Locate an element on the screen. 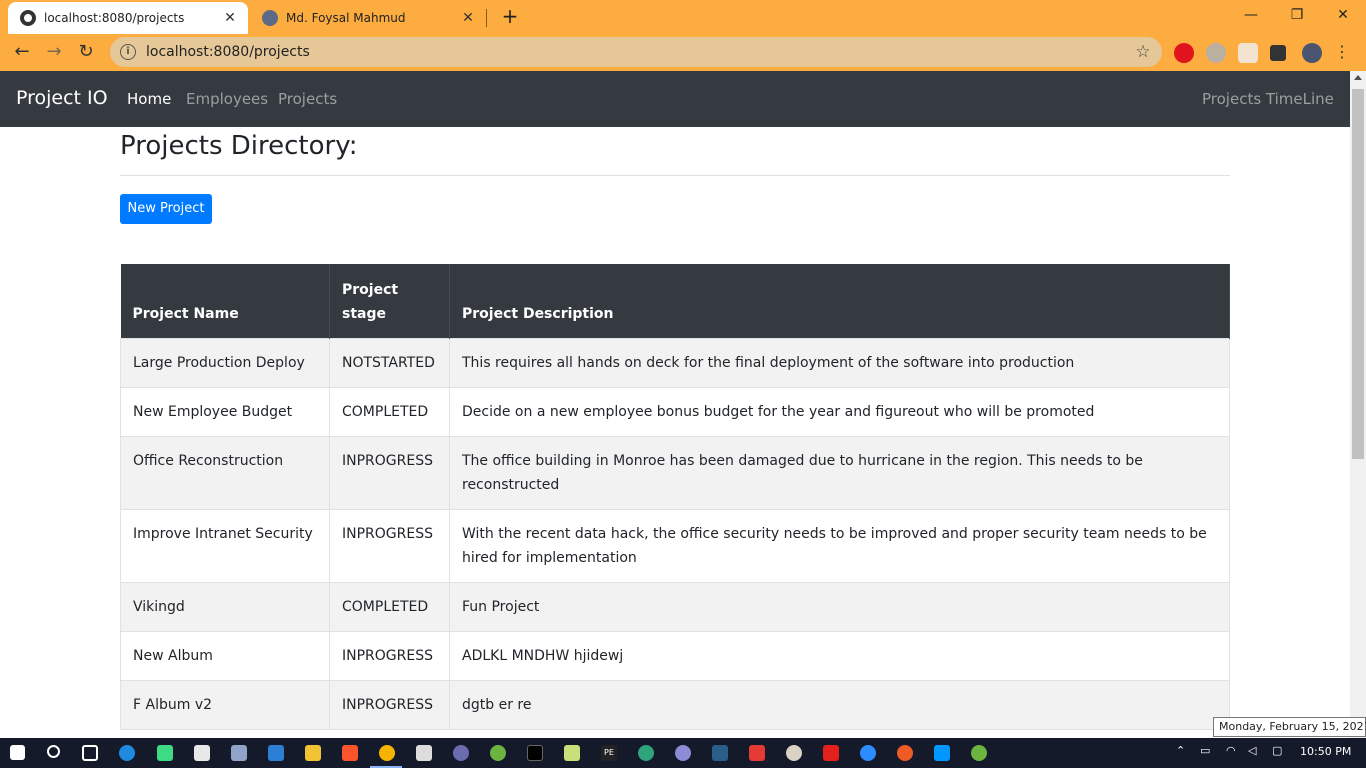  project-name: Vikingd is located at coordinates (225, 606).